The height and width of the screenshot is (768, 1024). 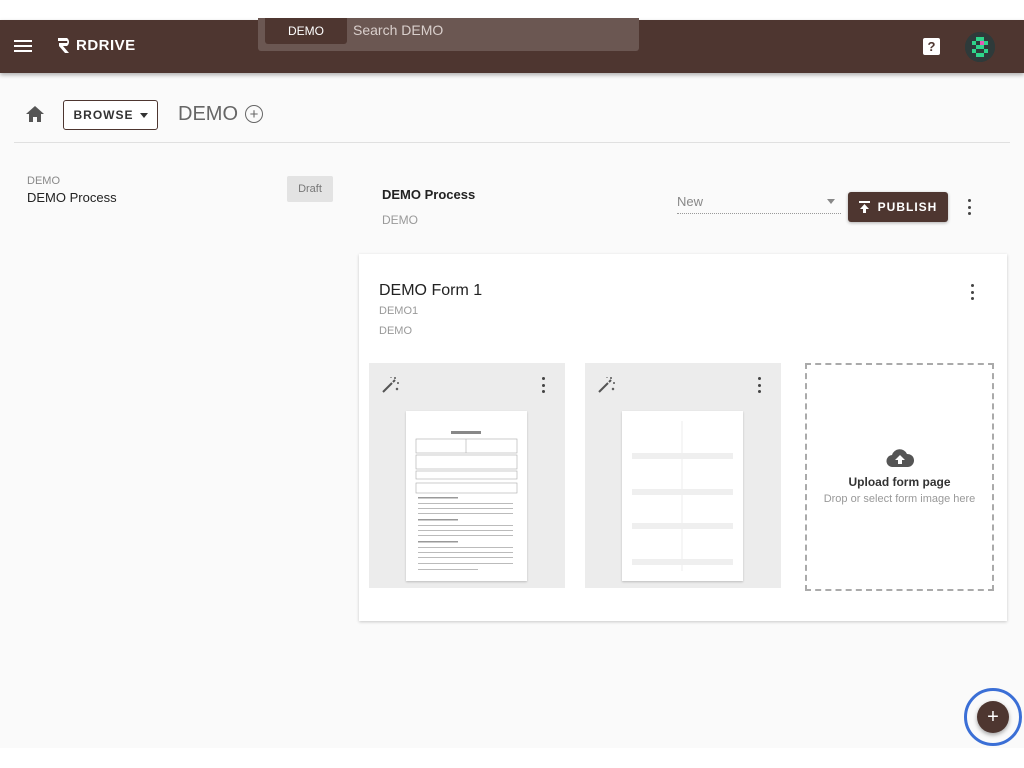 I want to click on form-code: DEMO1, so click(x=399, y=311).